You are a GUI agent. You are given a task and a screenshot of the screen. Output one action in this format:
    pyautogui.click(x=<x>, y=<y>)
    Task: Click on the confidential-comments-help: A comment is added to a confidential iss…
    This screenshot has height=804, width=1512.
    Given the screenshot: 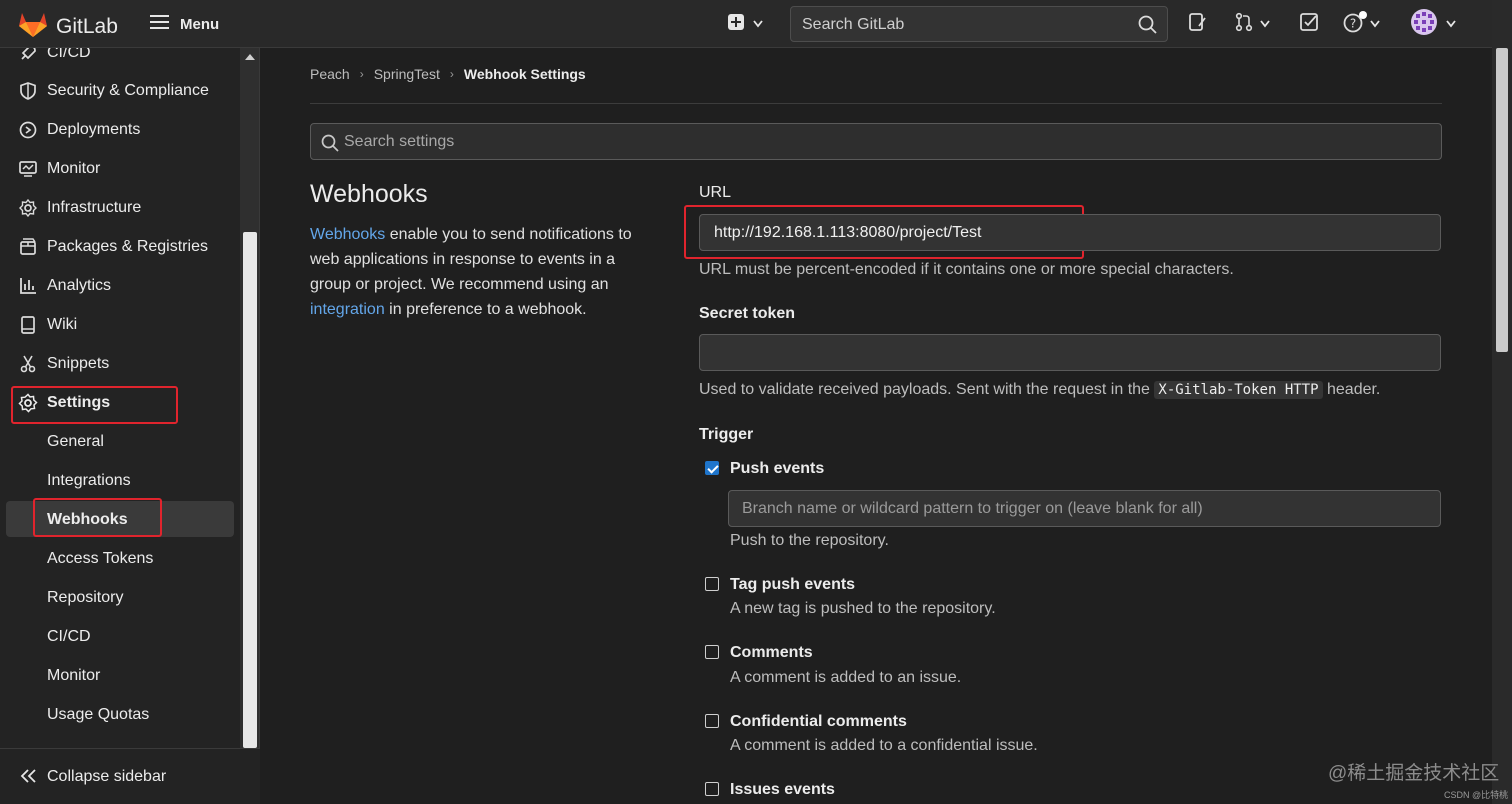 What is the action you would take?
    pyautogui.click(x=884, y=745)
    